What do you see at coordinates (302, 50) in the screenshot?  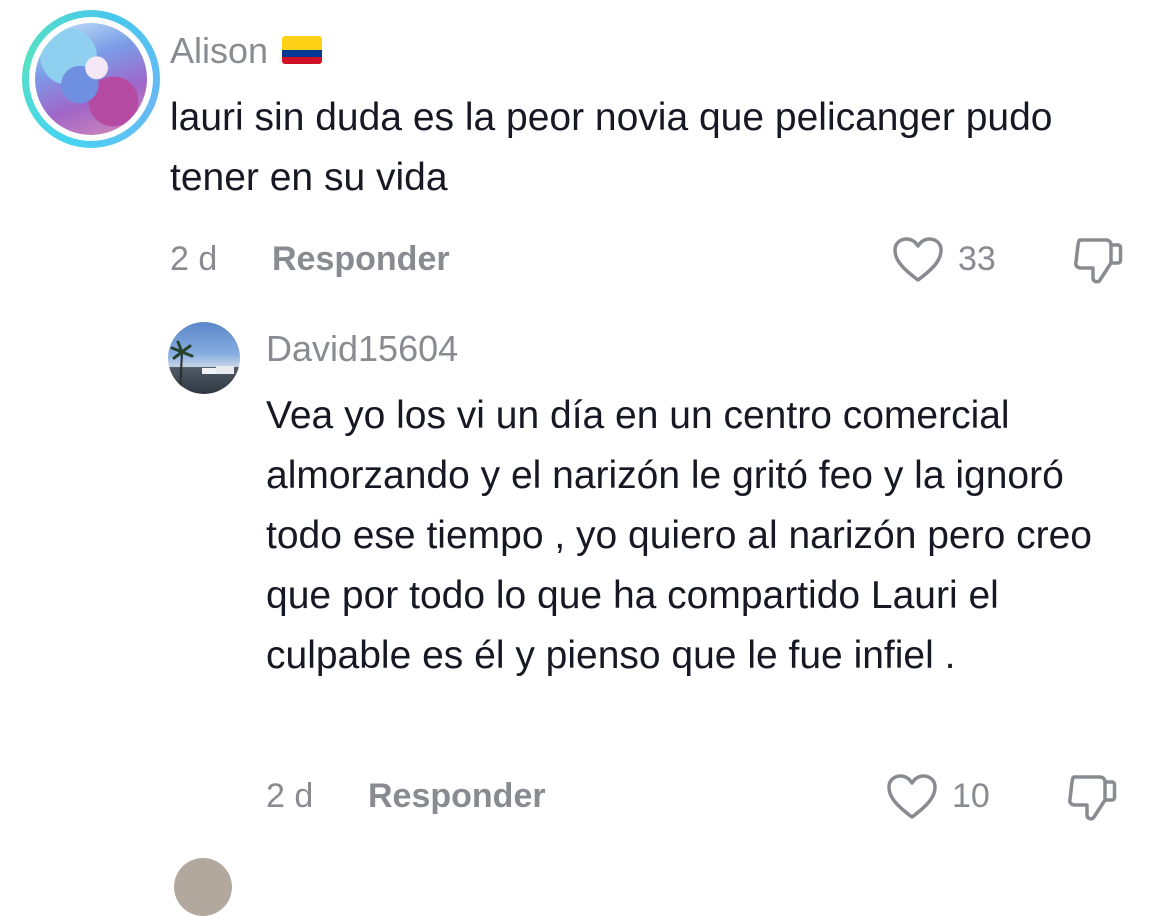 I see `colombia-flag-icon` at bounding box center [302, 50].